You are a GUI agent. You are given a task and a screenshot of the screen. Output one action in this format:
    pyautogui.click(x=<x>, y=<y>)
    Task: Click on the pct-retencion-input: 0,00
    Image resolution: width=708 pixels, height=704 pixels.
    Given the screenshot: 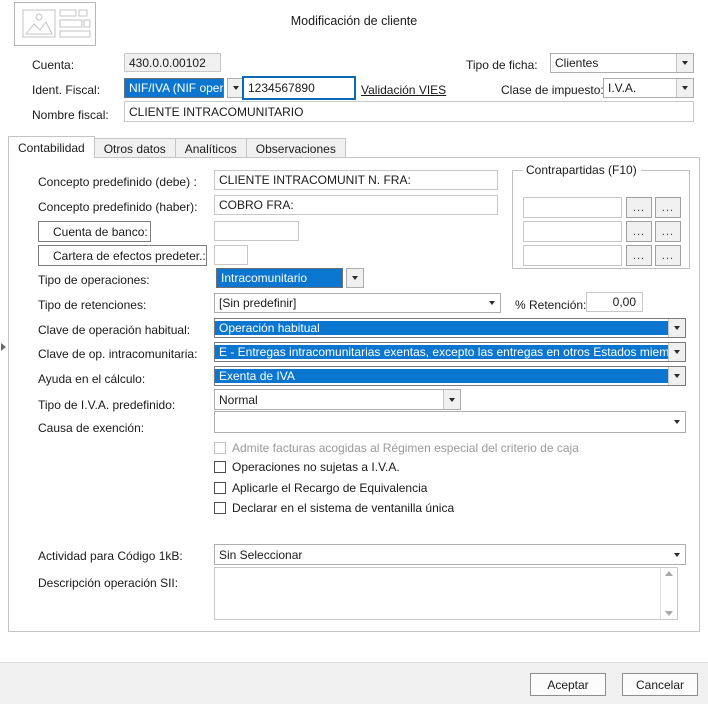 What is the action you would take?
    pyautogui.click(x=614, y=302)
    